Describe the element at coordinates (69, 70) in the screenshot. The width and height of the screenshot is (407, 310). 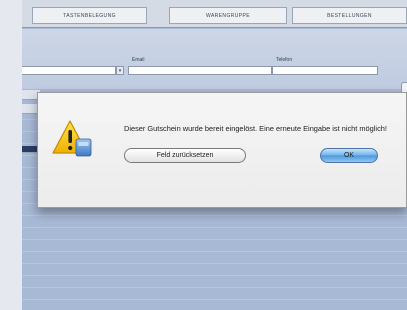
I see `name-field` at that location.